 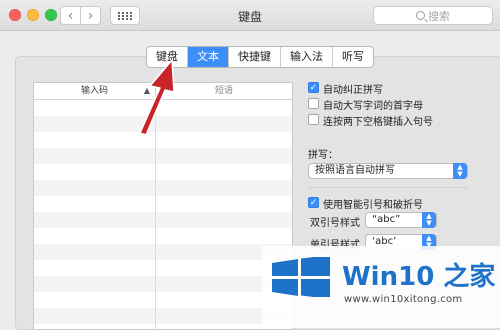 I want to click on table-header: 输入码 ▲ 短语, so click(x=163, y=91).